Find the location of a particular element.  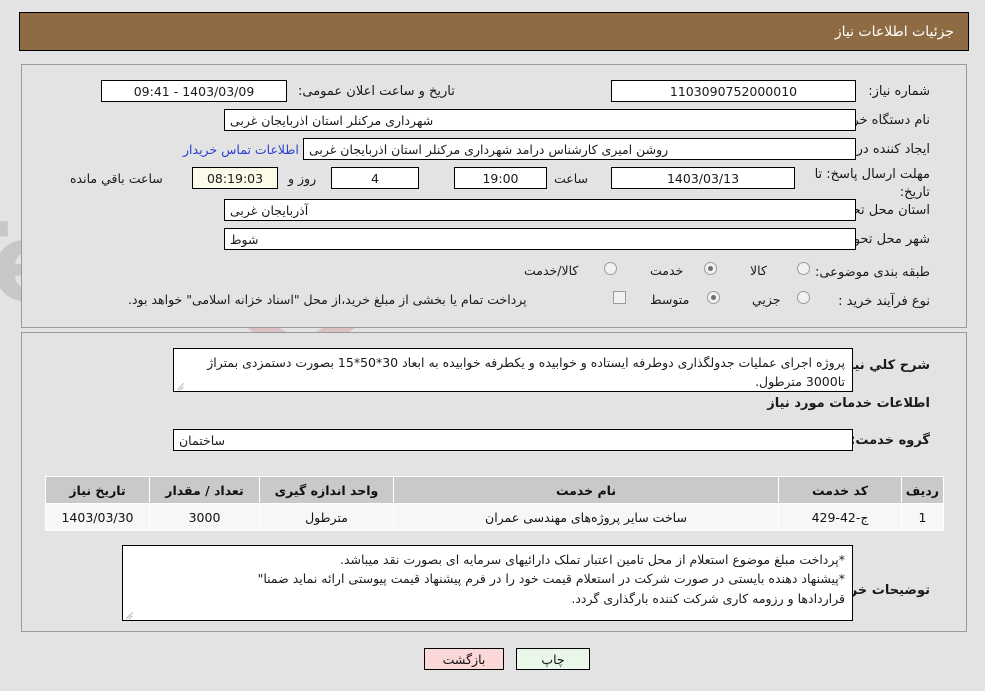

delivery-province-value: آذربایجان غربی is located at coordinates (540, 210).